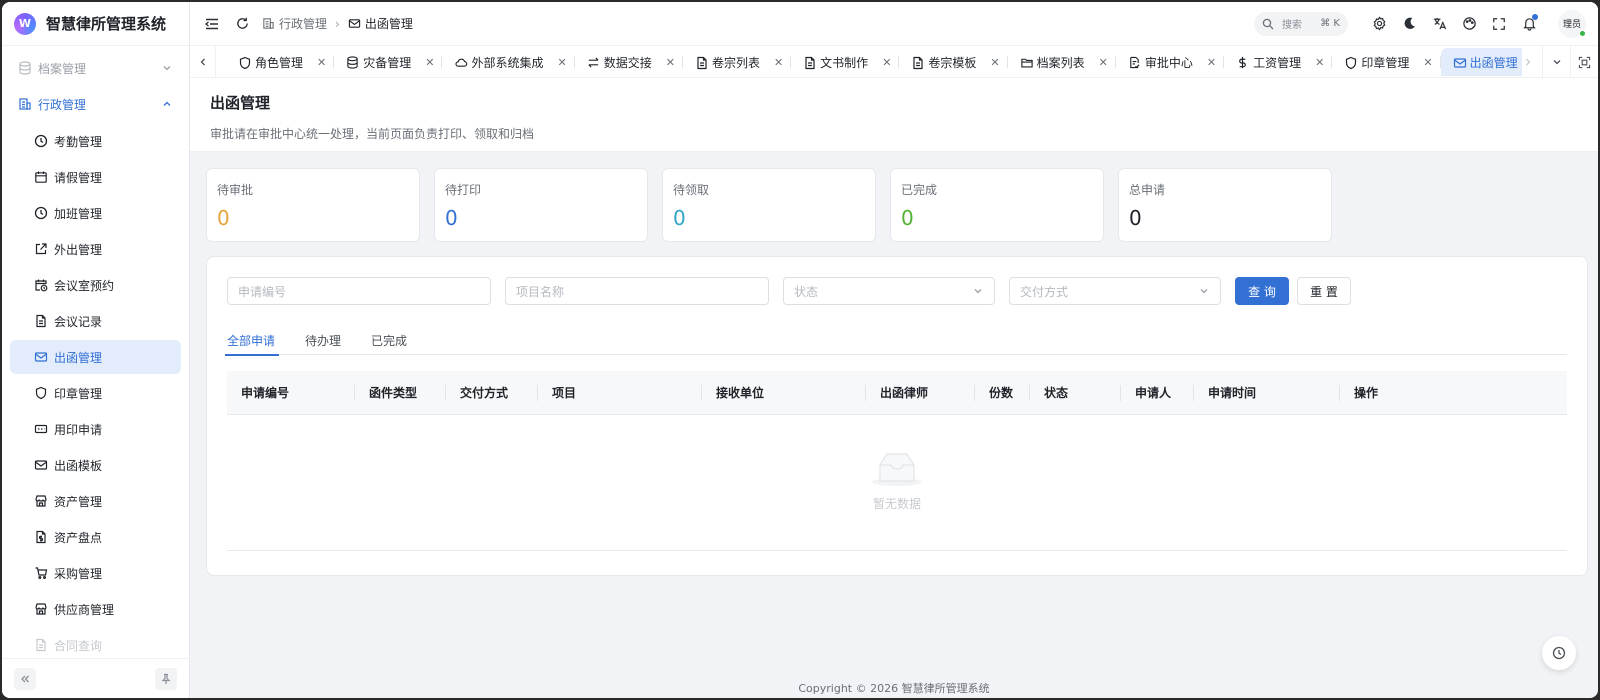  What do you see at coordinates (1267, 393) in the screenshot?
I see `column-header: 申请时间` at bounding box center [1267, 393].